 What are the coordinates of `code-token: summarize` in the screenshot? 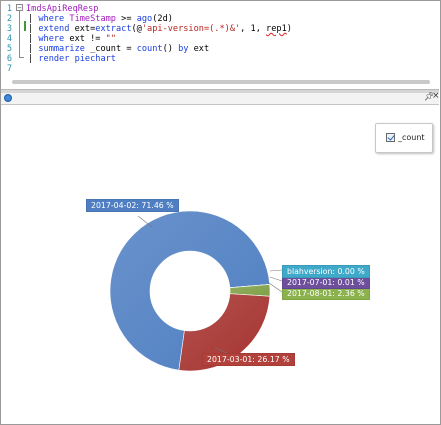 It's located at (61, 49).